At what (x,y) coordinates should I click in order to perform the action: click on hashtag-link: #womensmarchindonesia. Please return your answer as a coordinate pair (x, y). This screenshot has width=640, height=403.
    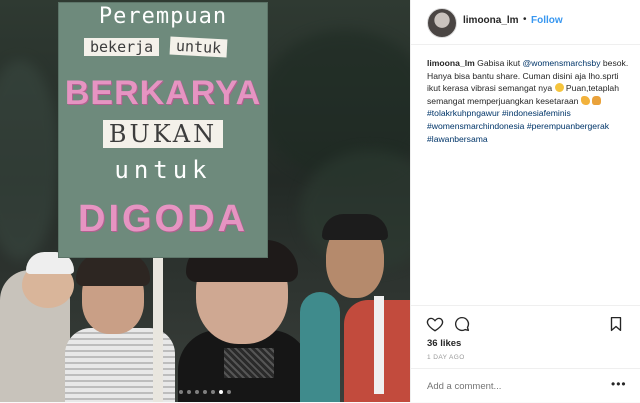
    Looking at the image, I should click on (475, 126).